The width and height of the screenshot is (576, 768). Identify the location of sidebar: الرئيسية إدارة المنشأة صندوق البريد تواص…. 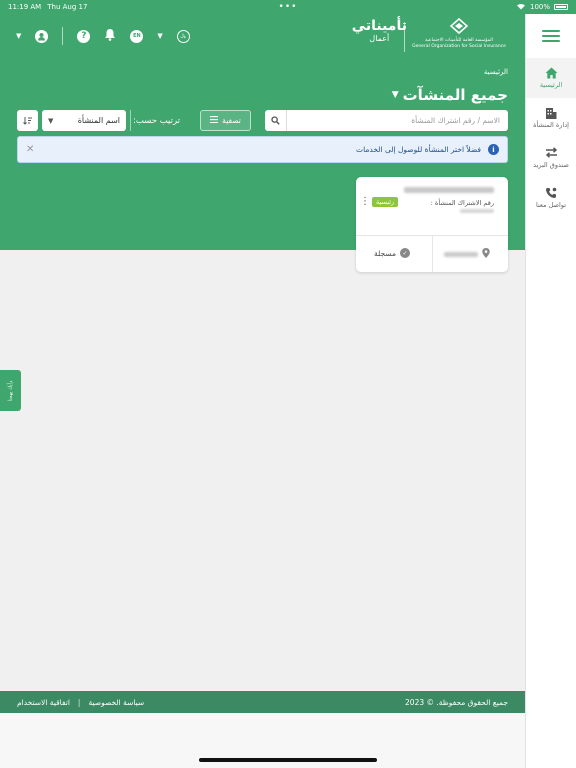
(550, 391).